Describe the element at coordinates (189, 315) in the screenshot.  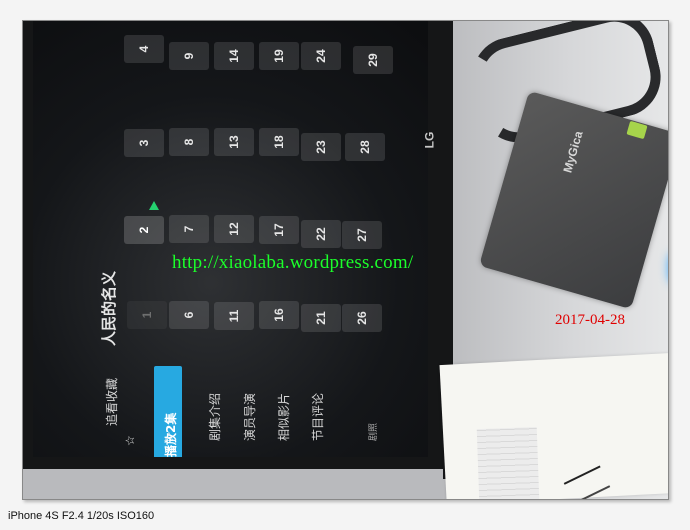
I see `episode-6: 6` at that location.